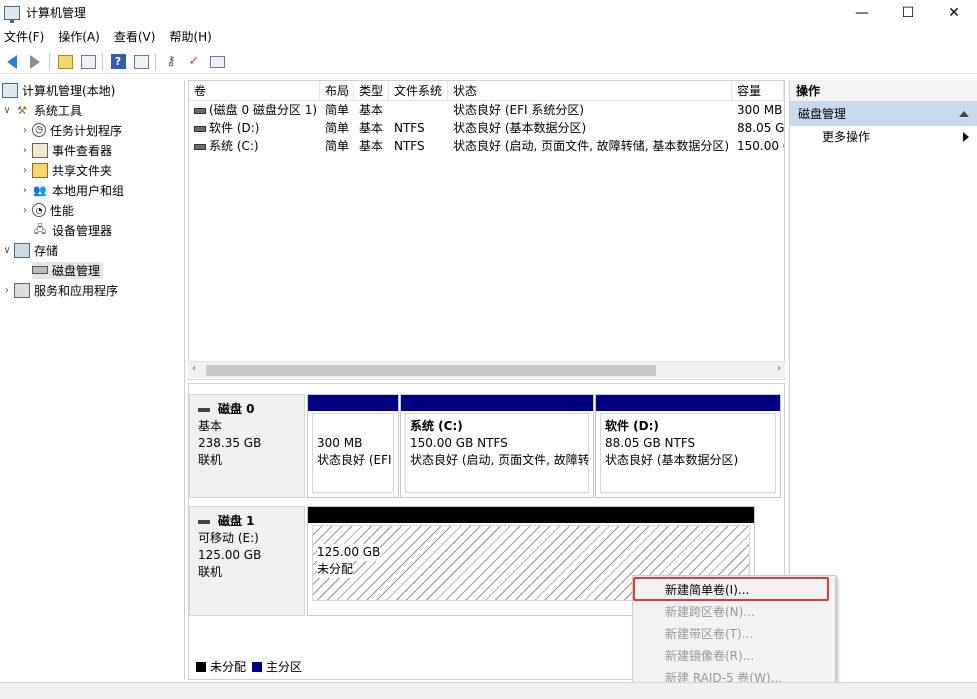  I want to click on connect-button: ⚷, so click(171, 62).